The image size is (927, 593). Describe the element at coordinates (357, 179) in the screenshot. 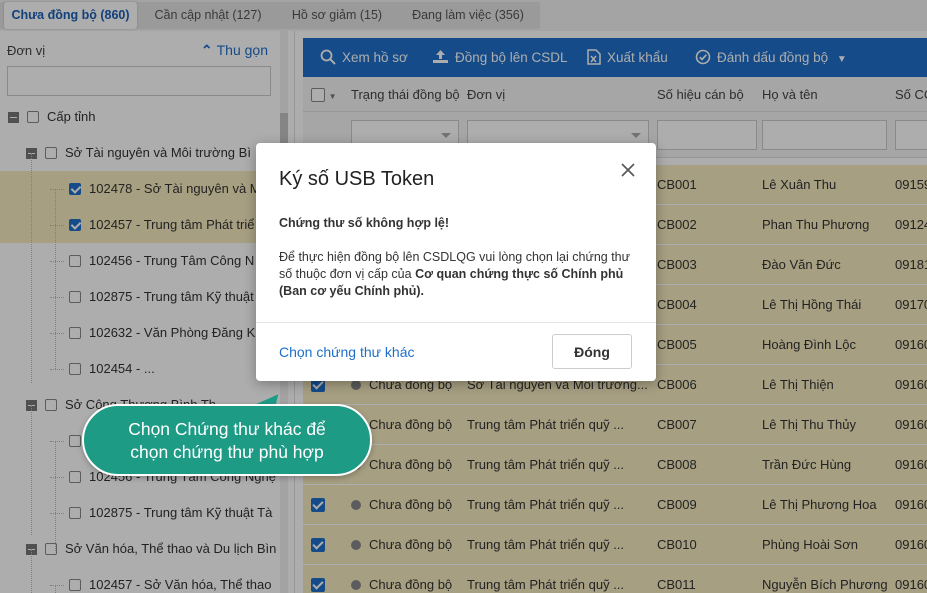

I see `dialog-title: Ký số USB Token` at that location.